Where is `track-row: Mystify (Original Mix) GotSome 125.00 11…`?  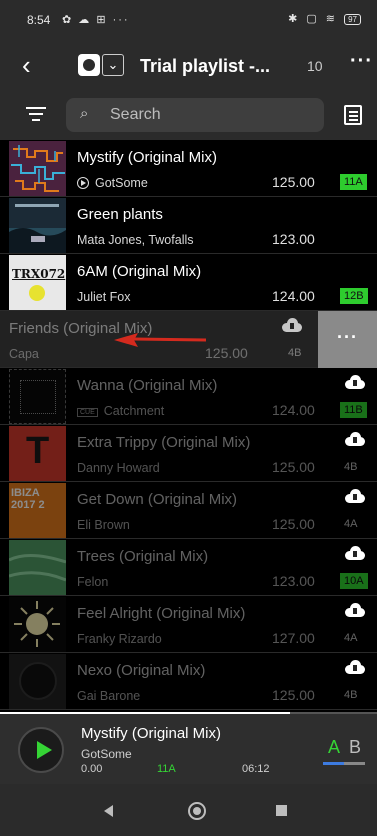
track-row: Mystify (Original Mix) GotSome 125.00 11… is located at coordinates (188, 168).